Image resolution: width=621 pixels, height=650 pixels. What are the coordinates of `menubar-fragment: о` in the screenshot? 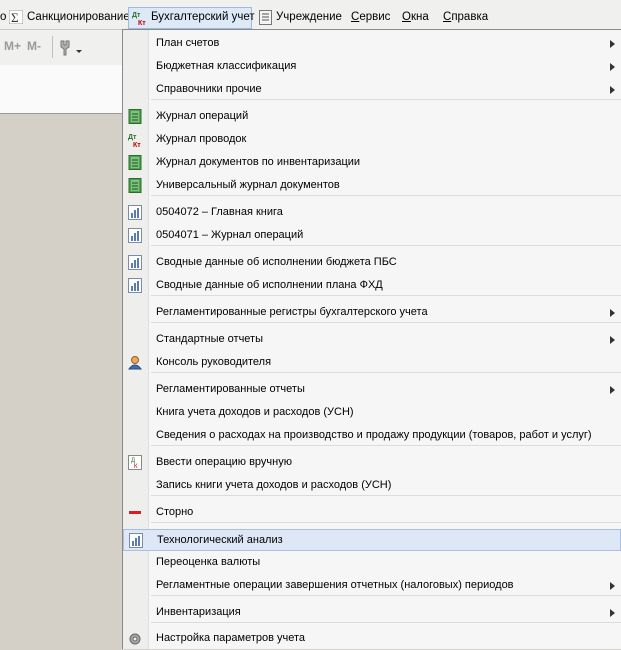 It's located at (3, 17).